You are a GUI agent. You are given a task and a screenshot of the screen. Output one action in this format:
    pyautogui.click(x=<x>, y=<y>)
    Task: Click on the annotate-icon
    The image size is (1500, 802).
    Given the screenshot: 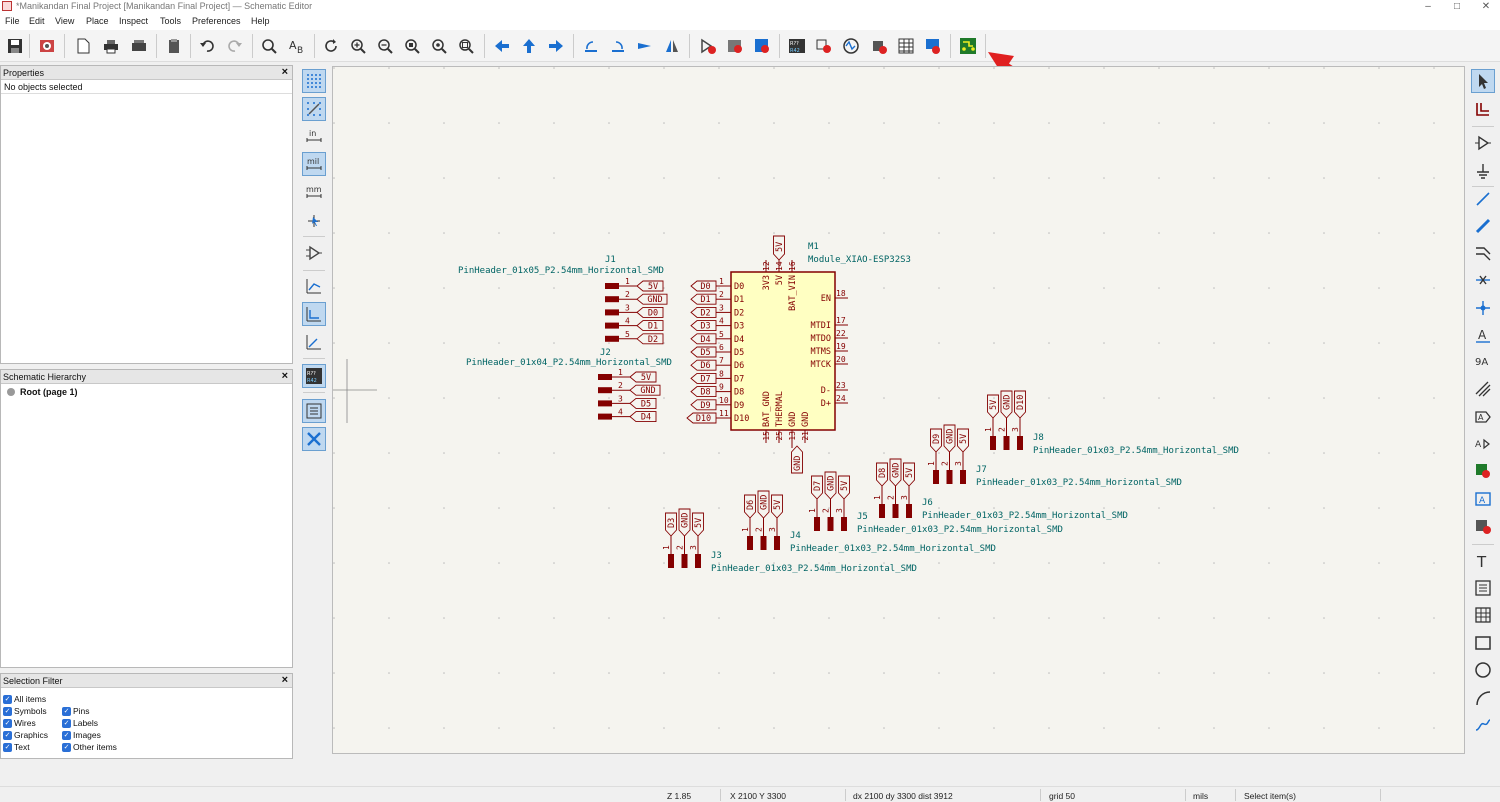 What is the action you would take?
    pyautogui.click(x=762, y=46)
    